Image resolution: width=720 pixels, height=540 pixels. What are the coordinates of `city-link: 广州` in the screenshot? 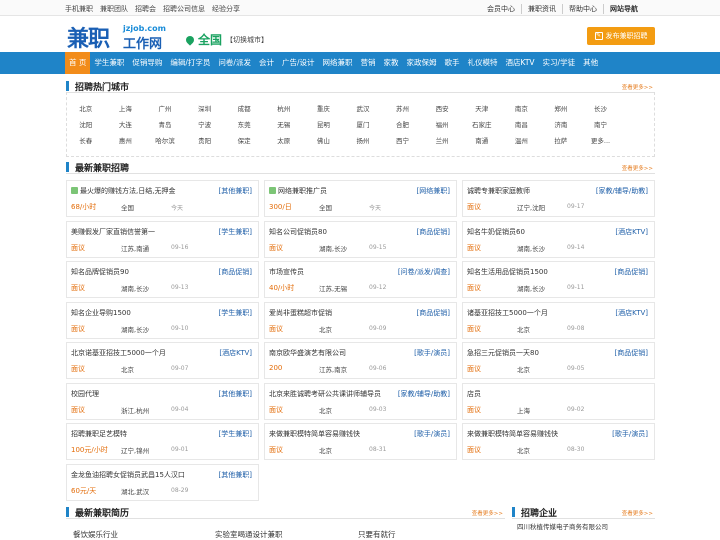 It's located at (165, 108).